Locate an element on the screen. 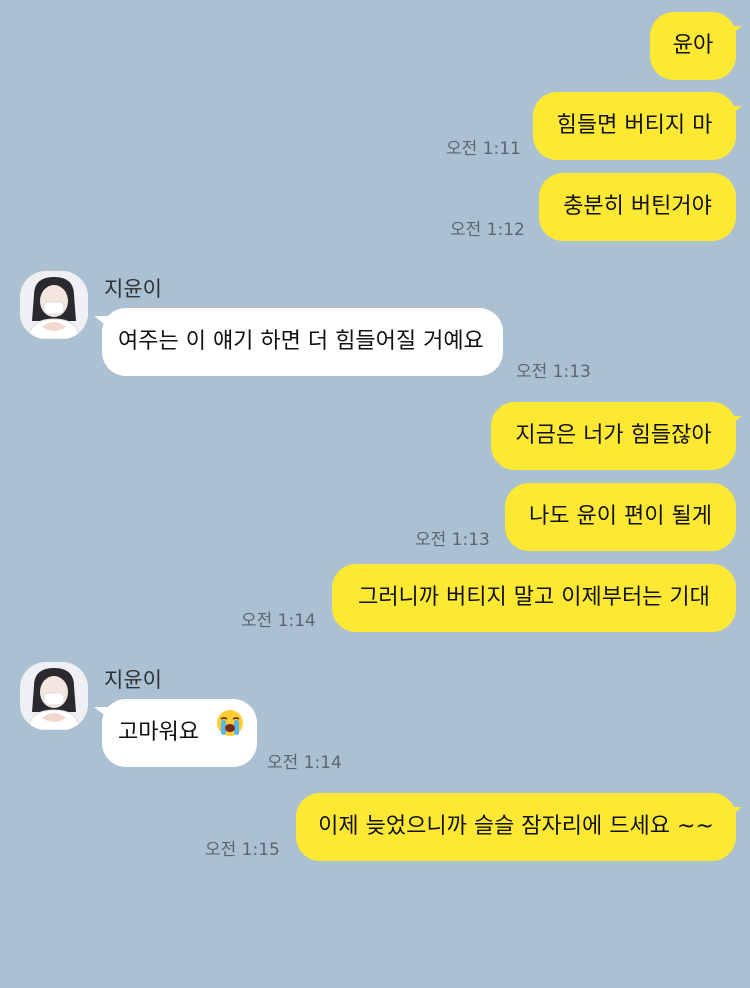 The height and width of the screenshot is (988, 750). message-timestamp: 오전 1:15 is located at coordinates (242, 850).